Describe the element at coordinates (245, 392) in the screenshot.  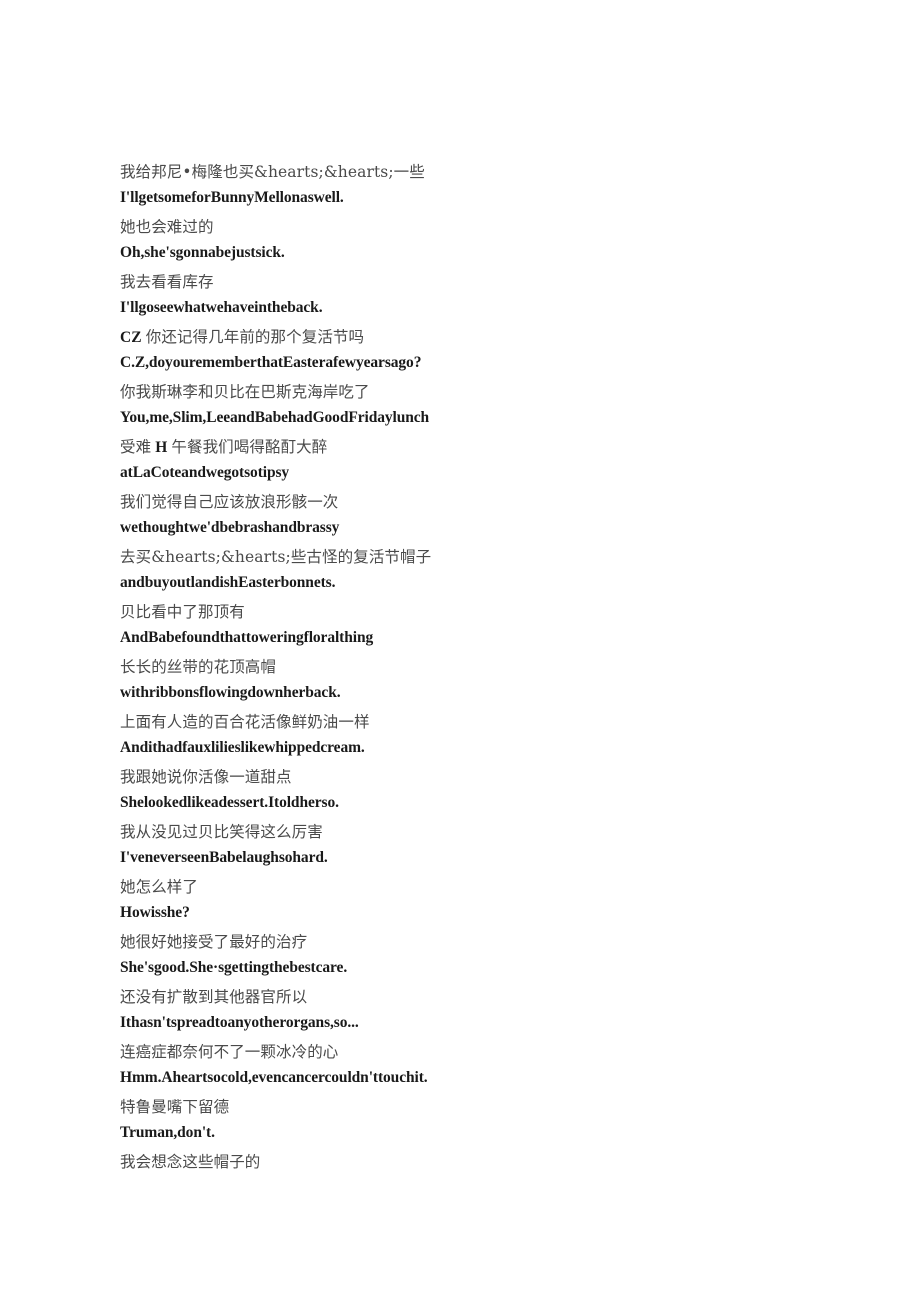
I see `subtitle-line-zh: 你我斯琳李和贝比在巴斯克海岸吃了` at that location.